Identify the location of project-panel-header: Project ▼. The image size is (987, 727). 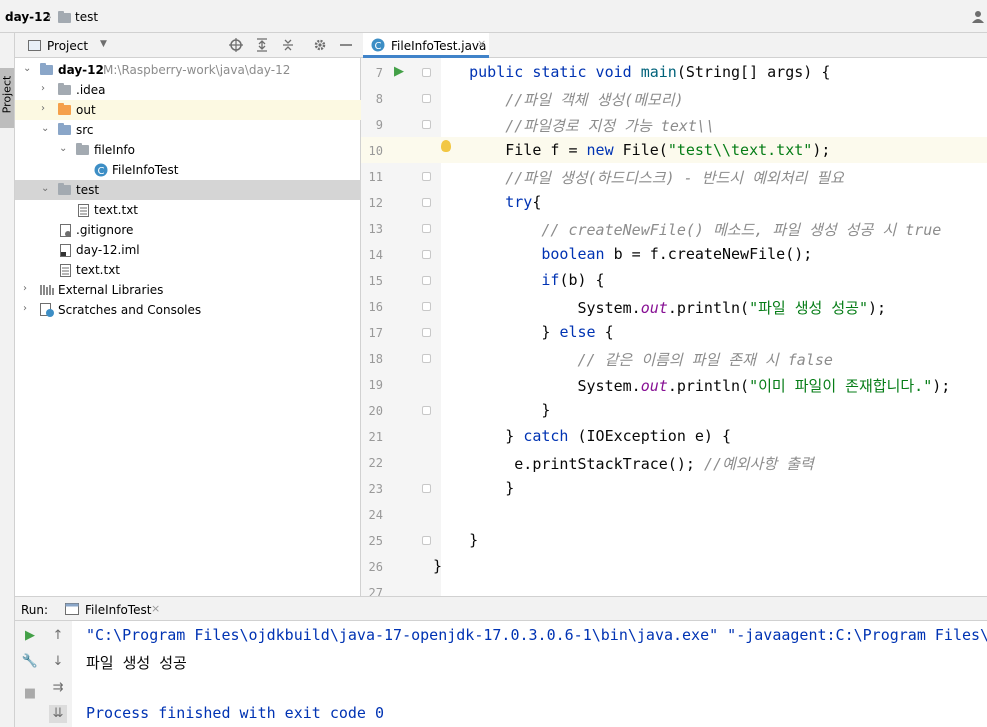
(188, 45).